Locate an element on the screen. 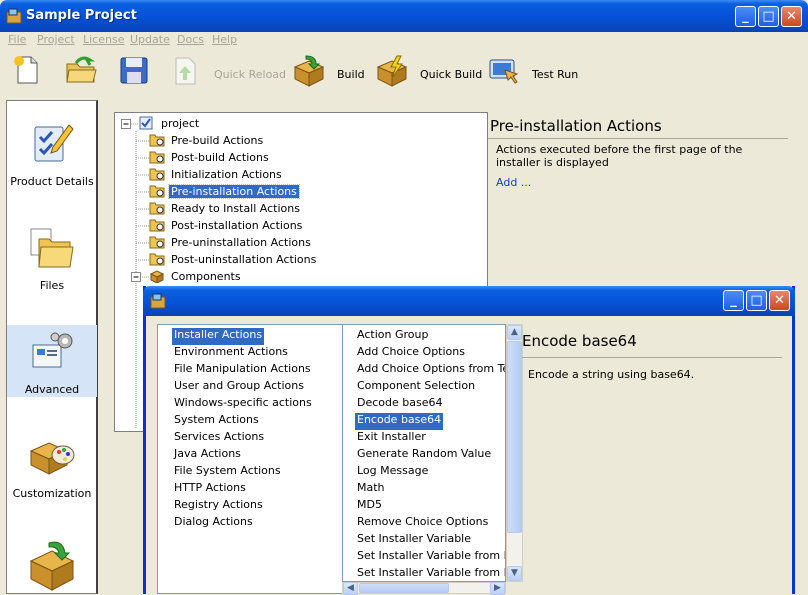 The height and width of the screenshot is (595, 808). dialog-detail-divider is located at coordinates (652, 357).